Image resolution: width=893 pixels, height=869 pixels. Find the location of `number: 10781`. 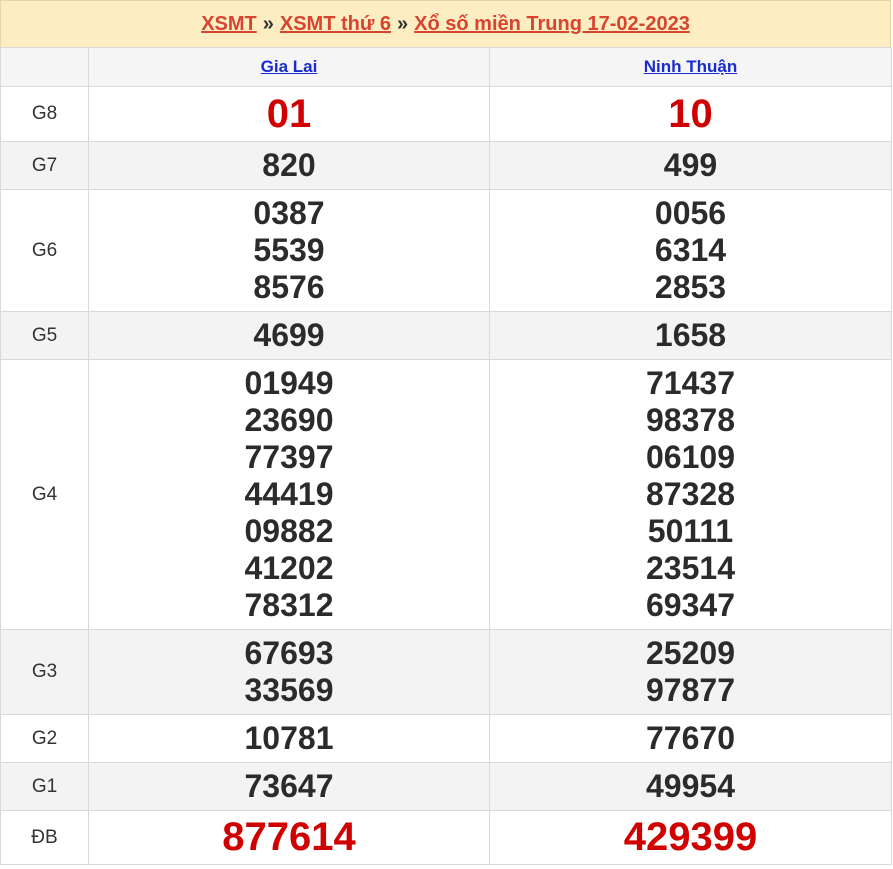

number: 10781 is located at coordinates (289, 738).